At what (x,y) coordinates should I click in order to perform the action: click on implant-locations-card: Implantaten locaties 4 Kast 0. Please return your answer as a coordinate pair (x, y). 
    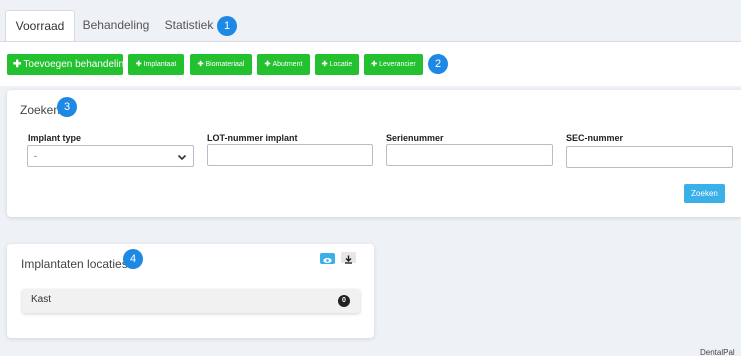
    Looking at the image, I should click on (190, 291).